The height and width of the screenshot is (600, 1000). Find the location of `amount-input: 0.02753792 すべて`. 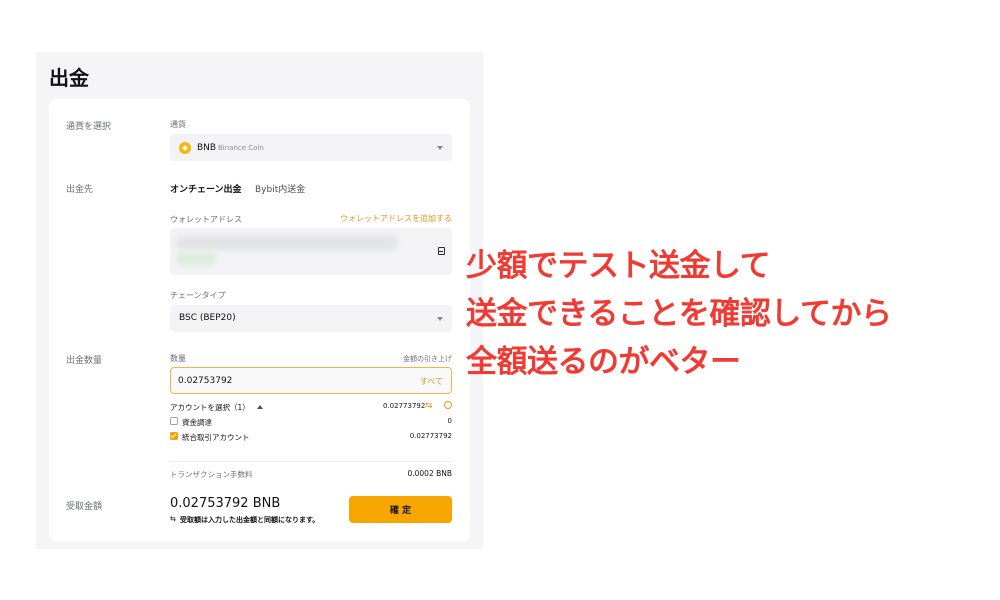

amount-input: 0.02753792 すべて is located at coordinates (311, 380).